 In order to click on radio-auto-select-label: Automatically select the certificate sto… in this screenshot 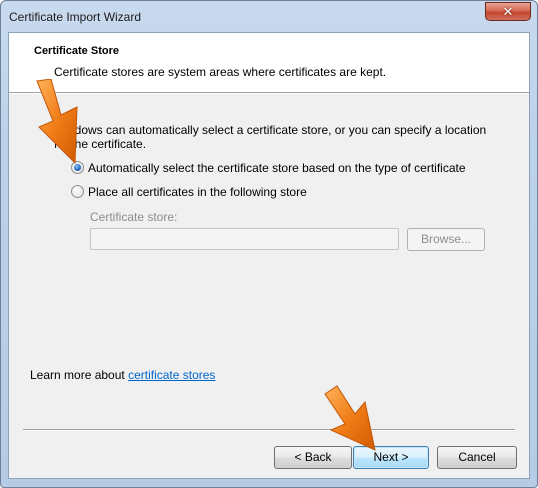, I will do `click(277, 168)`.